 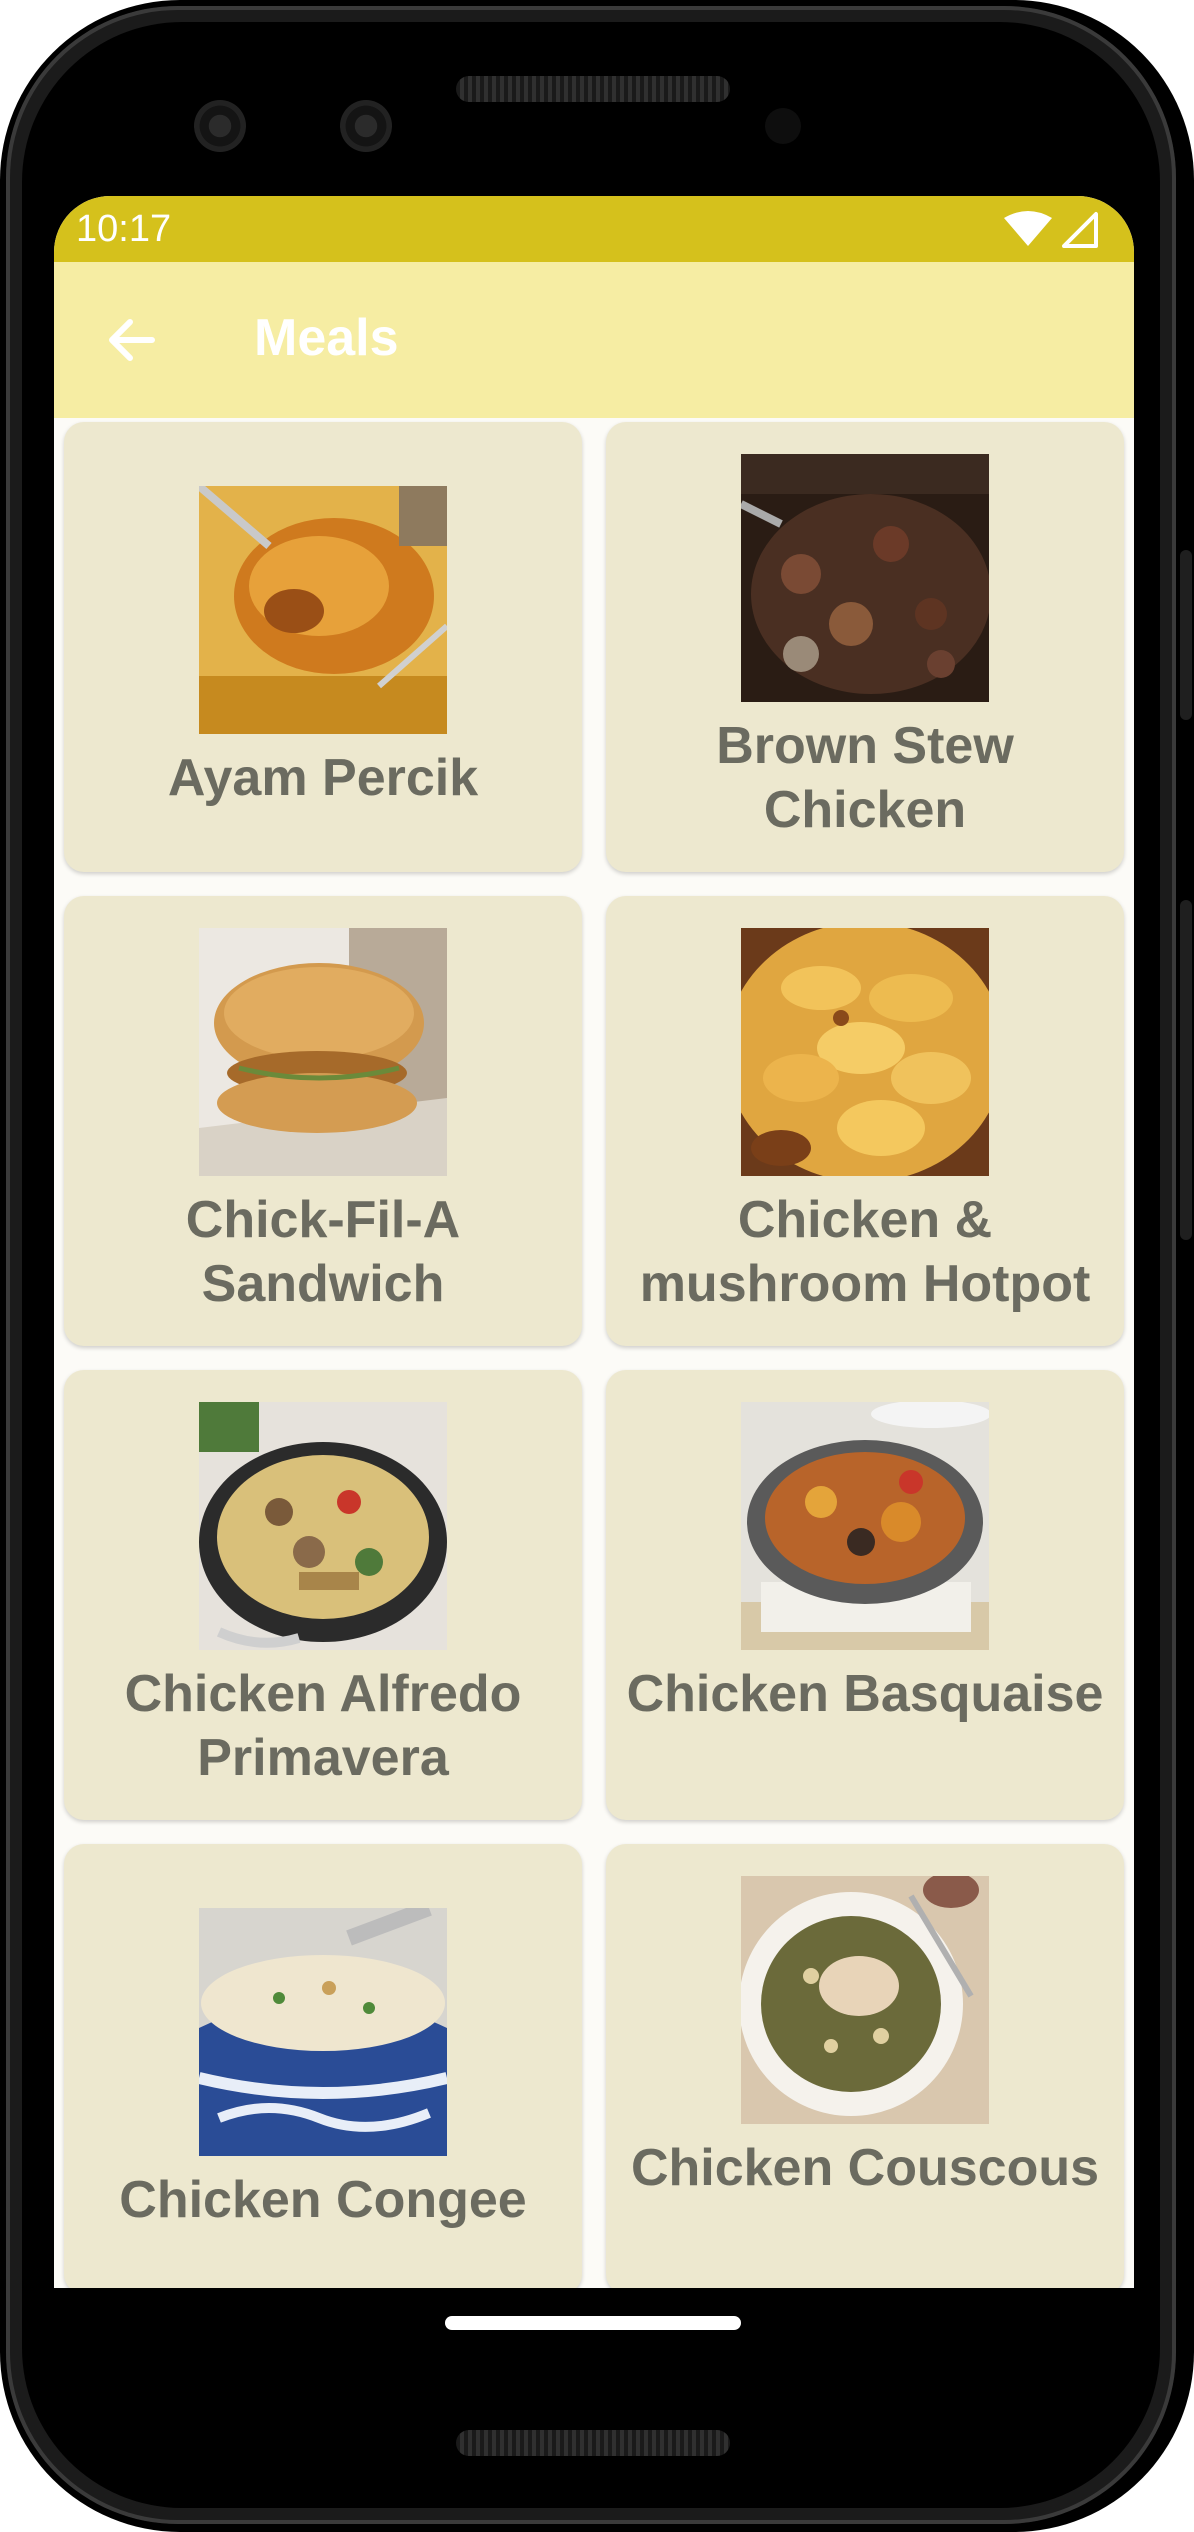 What do you see at coordinates (124, 229) in the screenshot?
I see `status-time: 10:17` at bounding box center [124, 229].